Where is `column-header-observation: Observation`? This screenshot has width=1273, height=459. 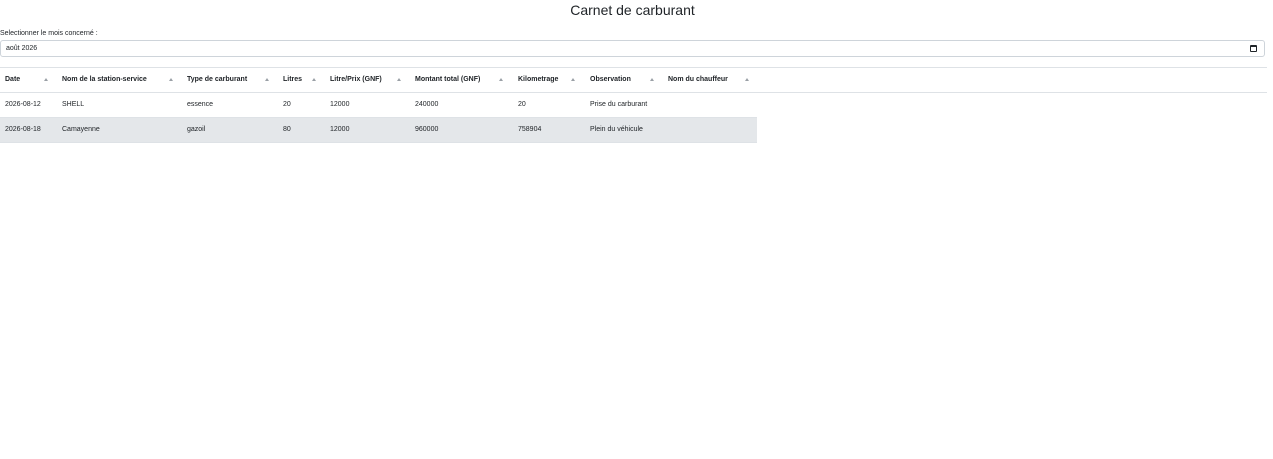 column-header-observation: Observation is located at coordinates (610, 80).